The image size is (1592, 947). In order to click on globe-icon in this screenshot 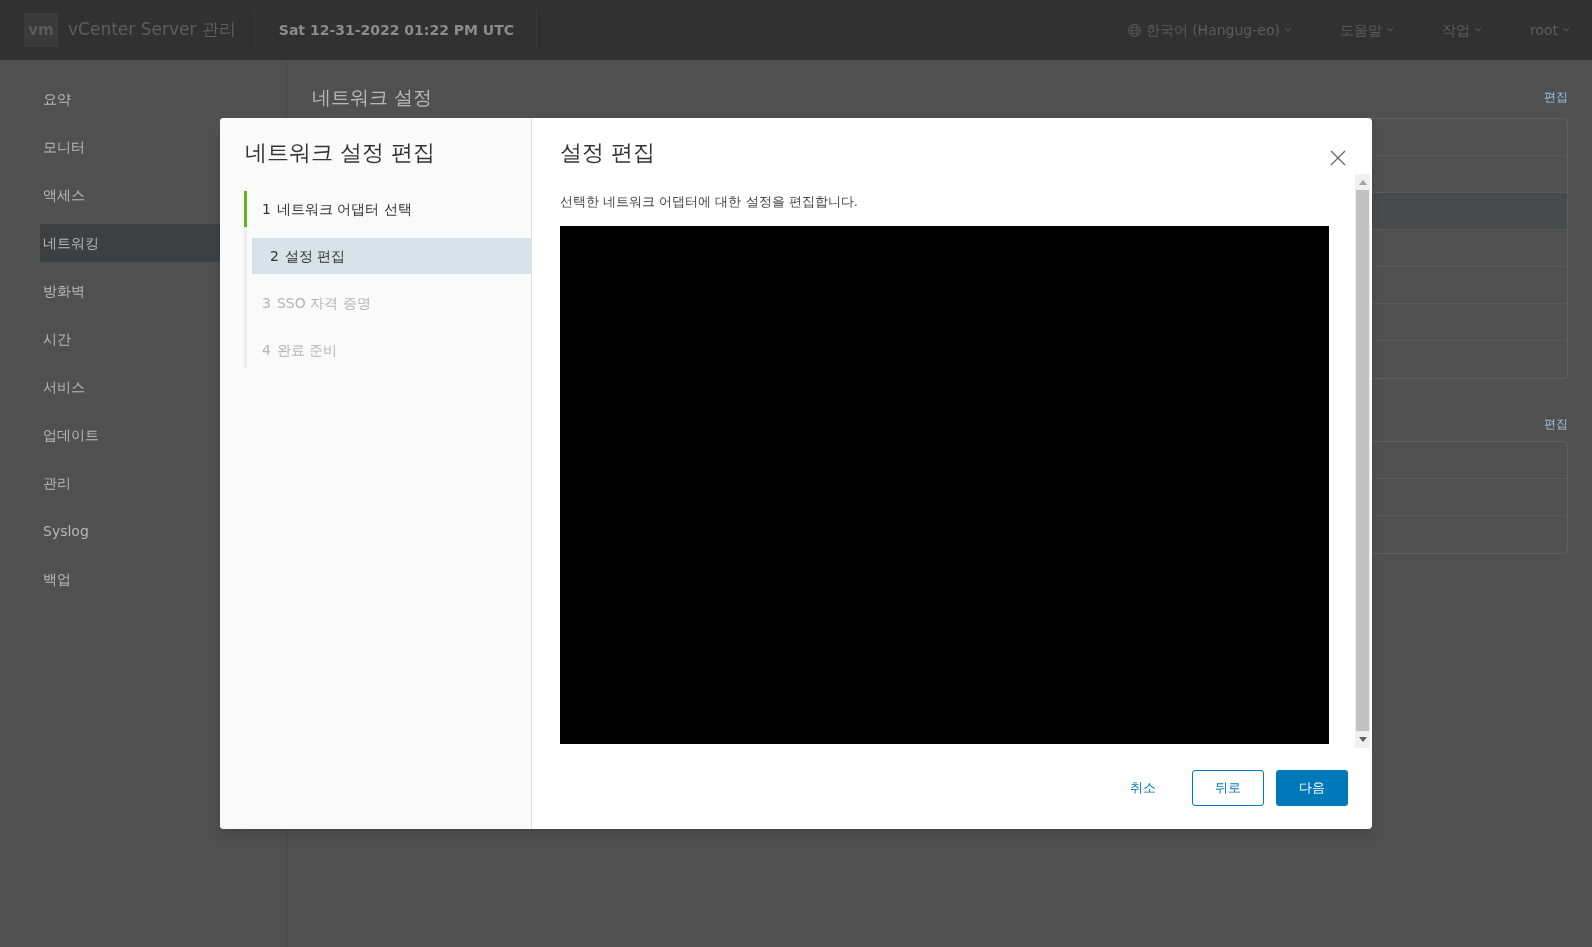, I will do `click(1134, 30)`.